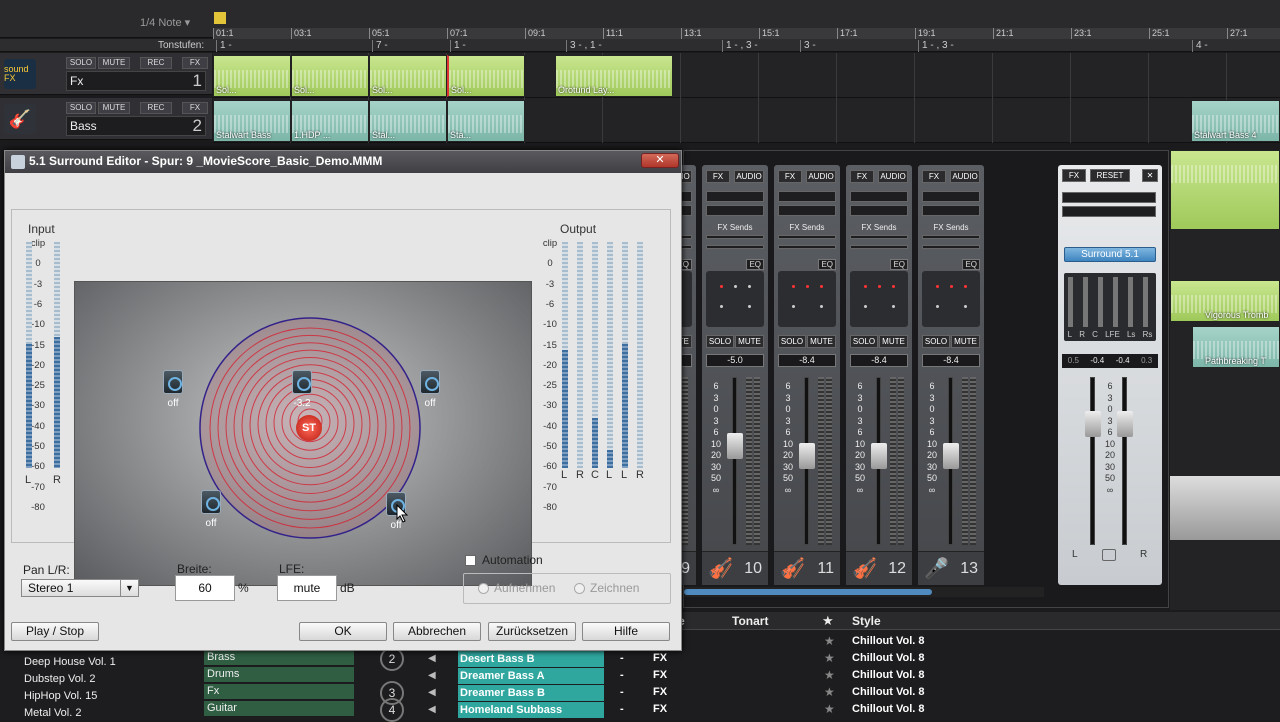 The width and height of the screenshot is (1280, 722). What do you see at coordinates (211, 502) in the screenshot?
I see `speaker-rear-left-icon` at bounding box center [211, 502].